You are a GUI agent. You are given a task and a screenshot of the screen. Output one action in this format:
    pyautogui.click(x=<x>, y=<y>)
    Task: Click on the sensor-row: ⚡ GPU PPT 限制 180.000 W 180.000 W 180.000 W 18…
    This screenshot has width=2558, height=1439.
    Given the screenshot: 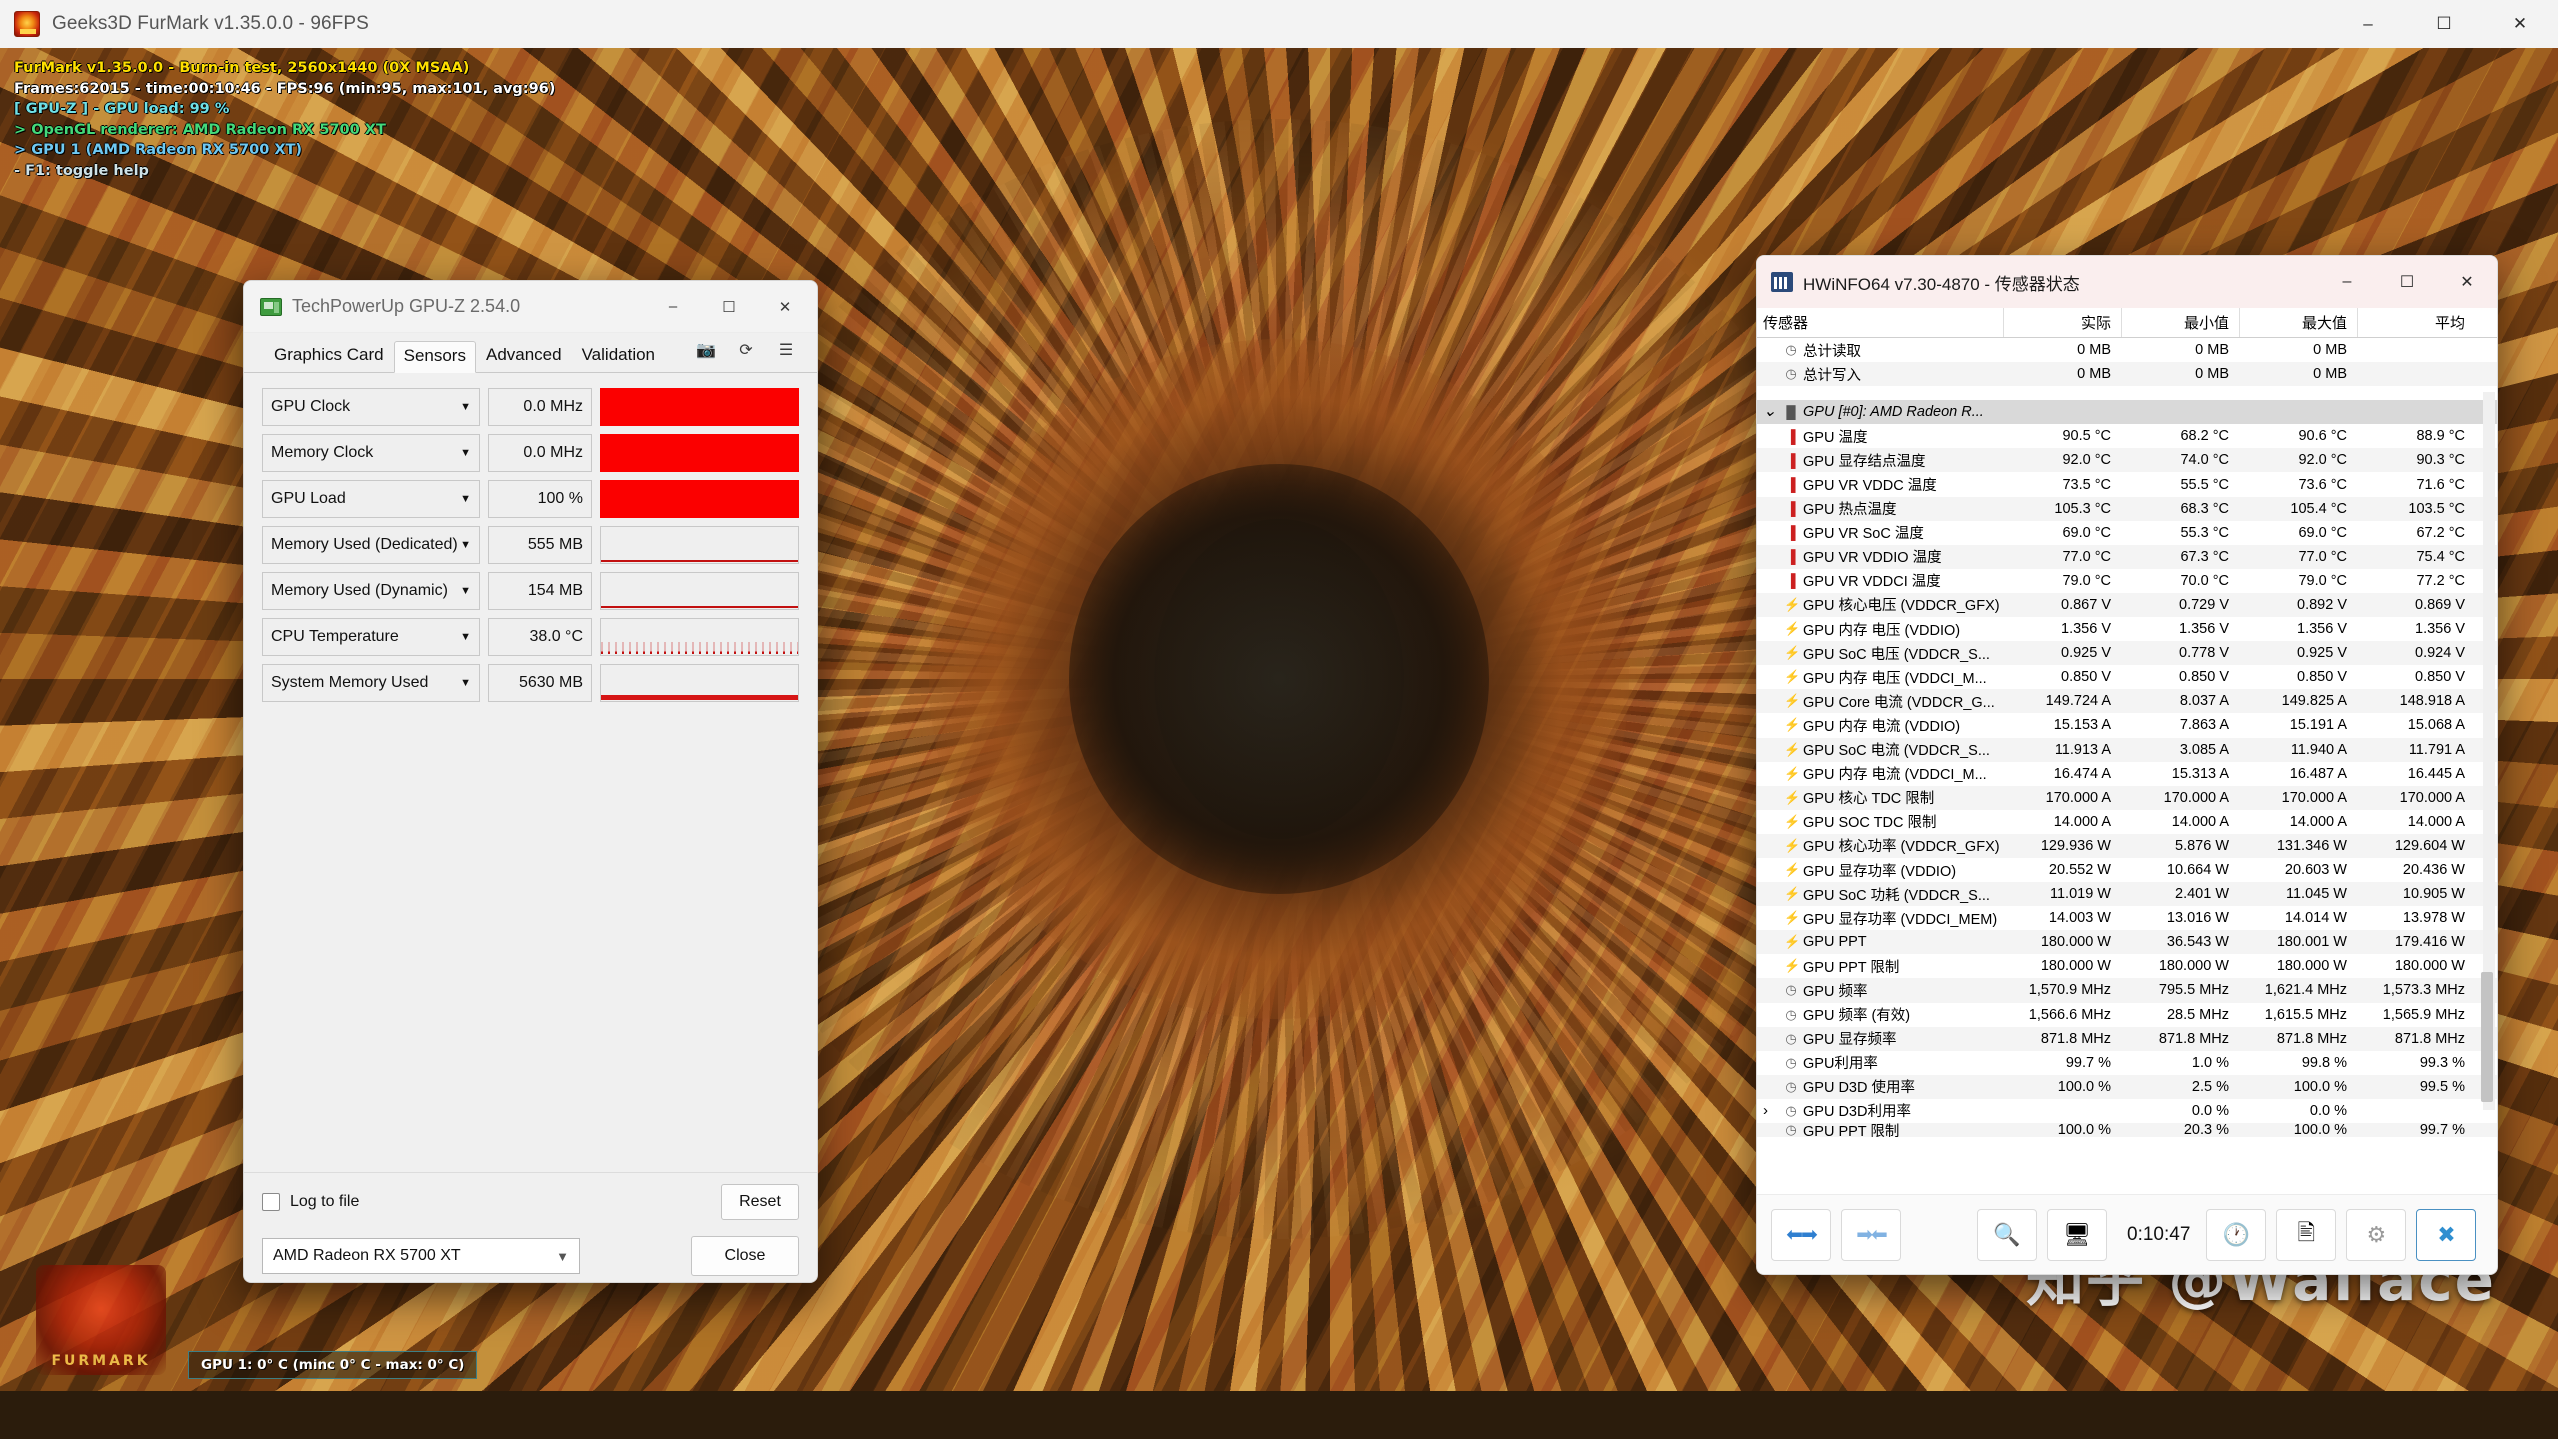 What is the action you would take?
    pyautogui.click(x=2127, y=966)
    